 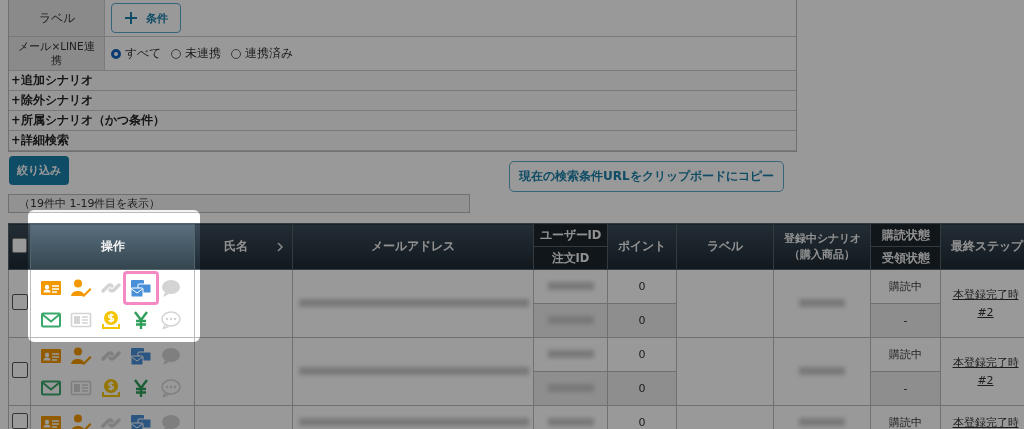 I want to click on radio-option: 連携済み, so click(x=262, y=53).